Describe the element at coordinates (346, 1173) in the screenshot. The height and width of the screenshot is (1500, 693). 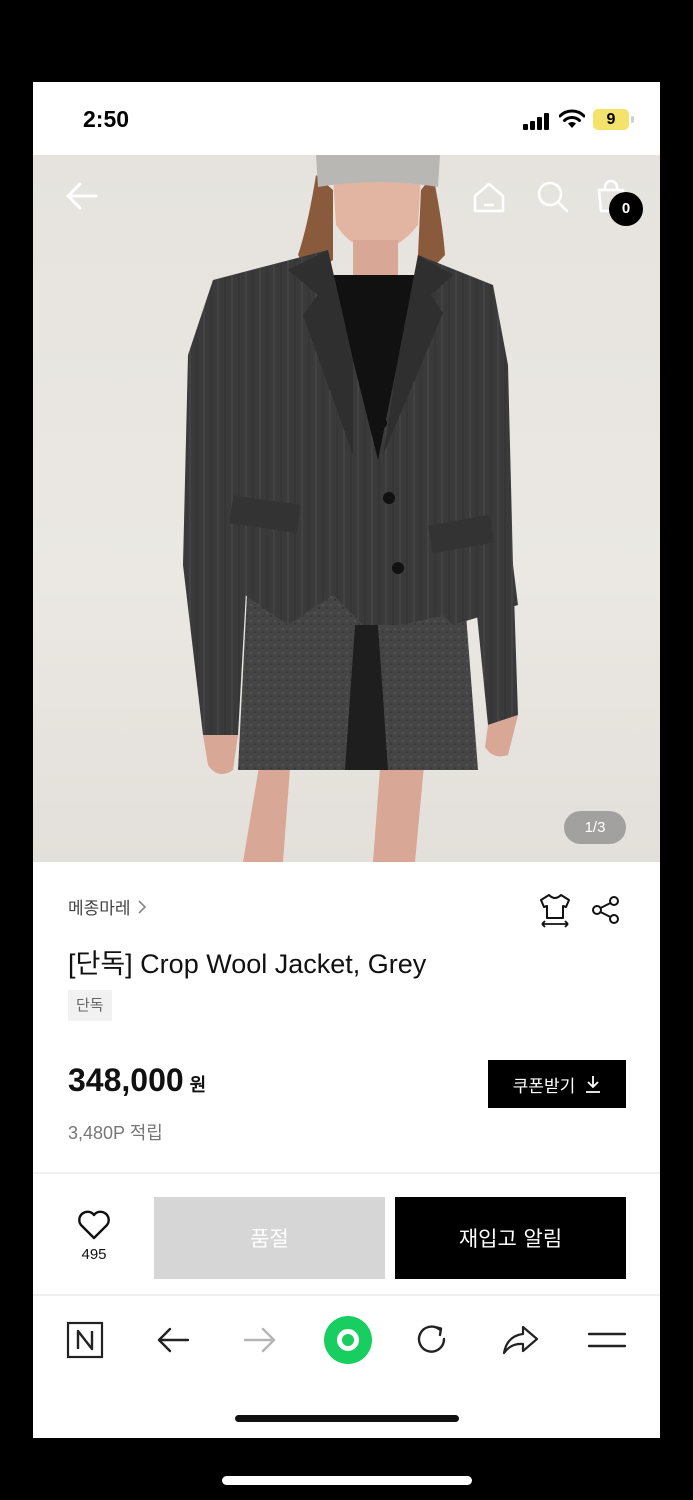
I see `section-divider` at that location.